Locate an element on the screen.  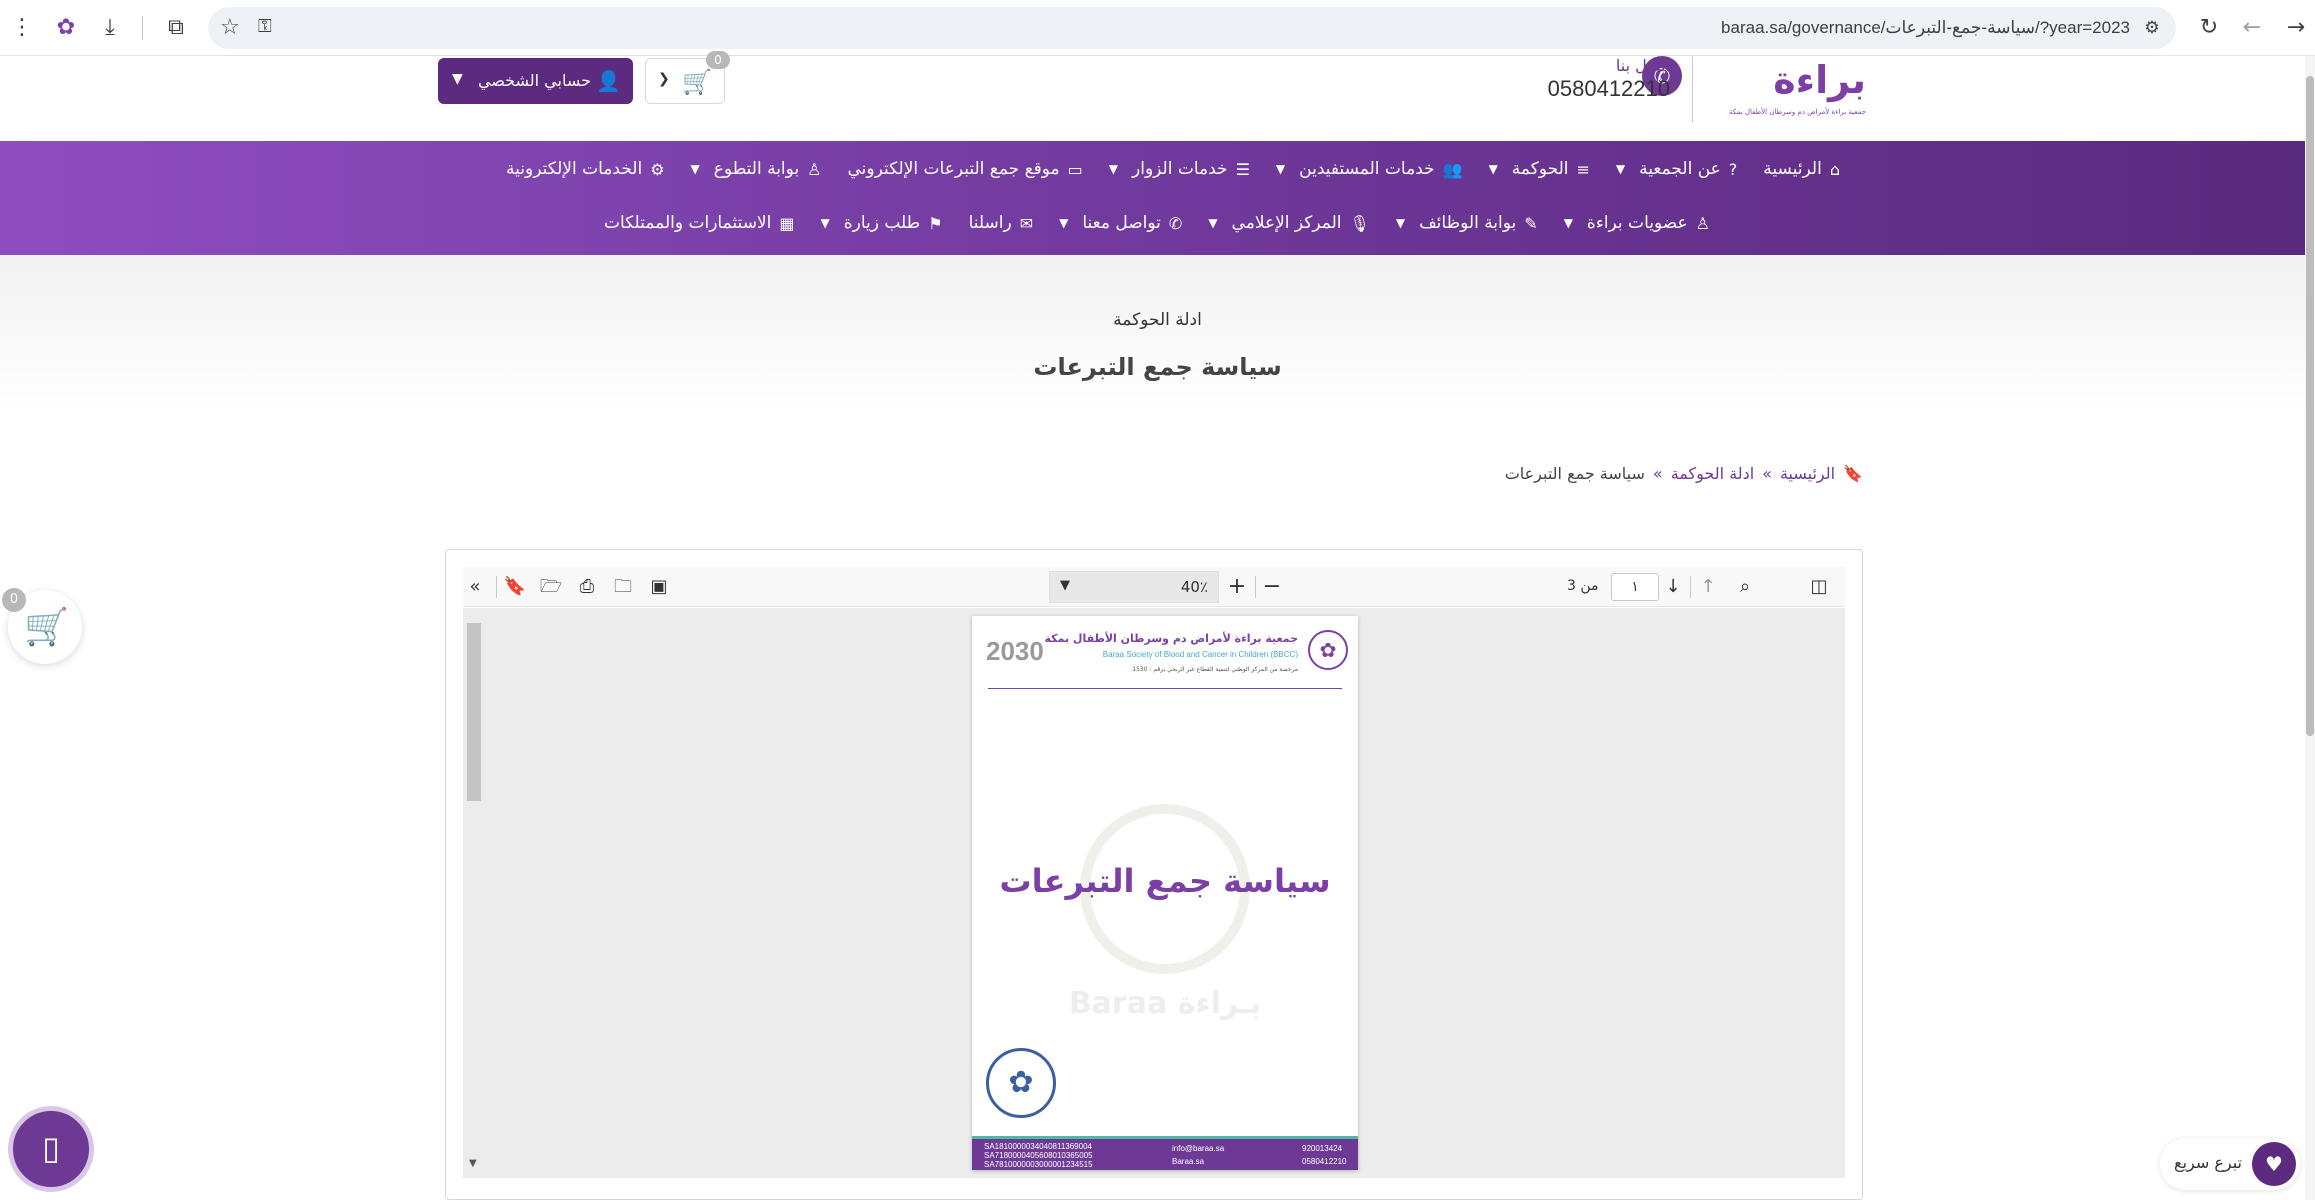
nav-item-label: عضويات براءة is located at coordinates (1637, 223).